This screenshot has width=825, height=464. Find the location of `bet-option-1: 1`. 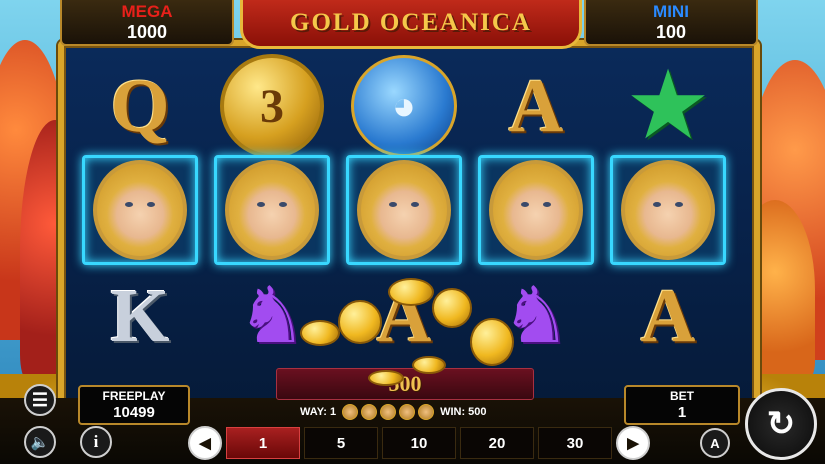

bet-option-1: 1 is located at coordinates (263, 443).